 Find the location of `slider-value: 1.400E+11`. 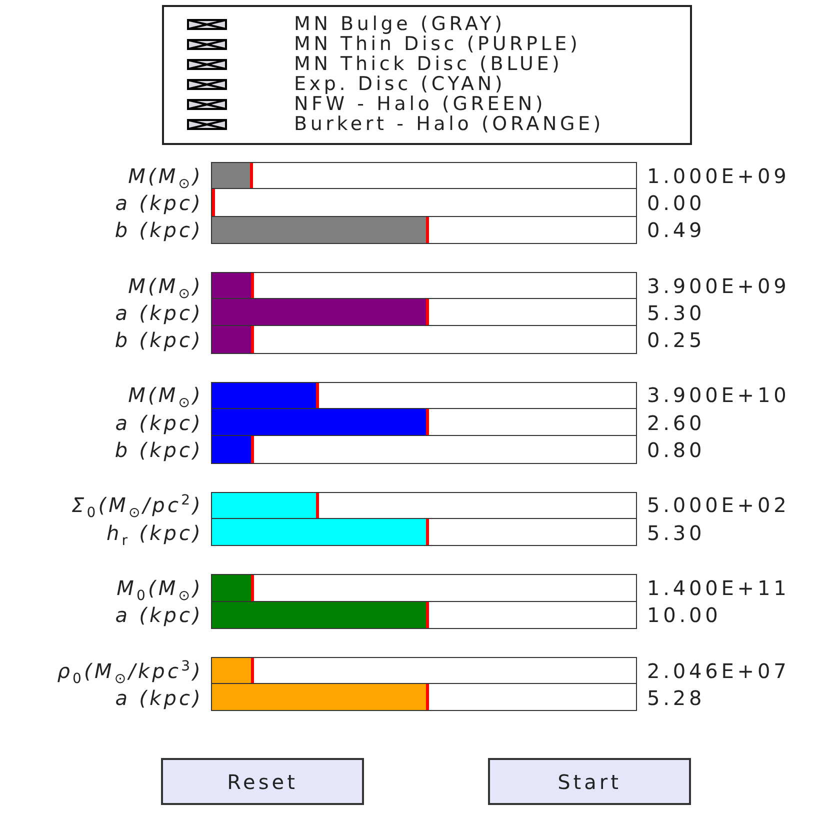

slider-value: 1.400E+11 is located at coordinates (718, 587).